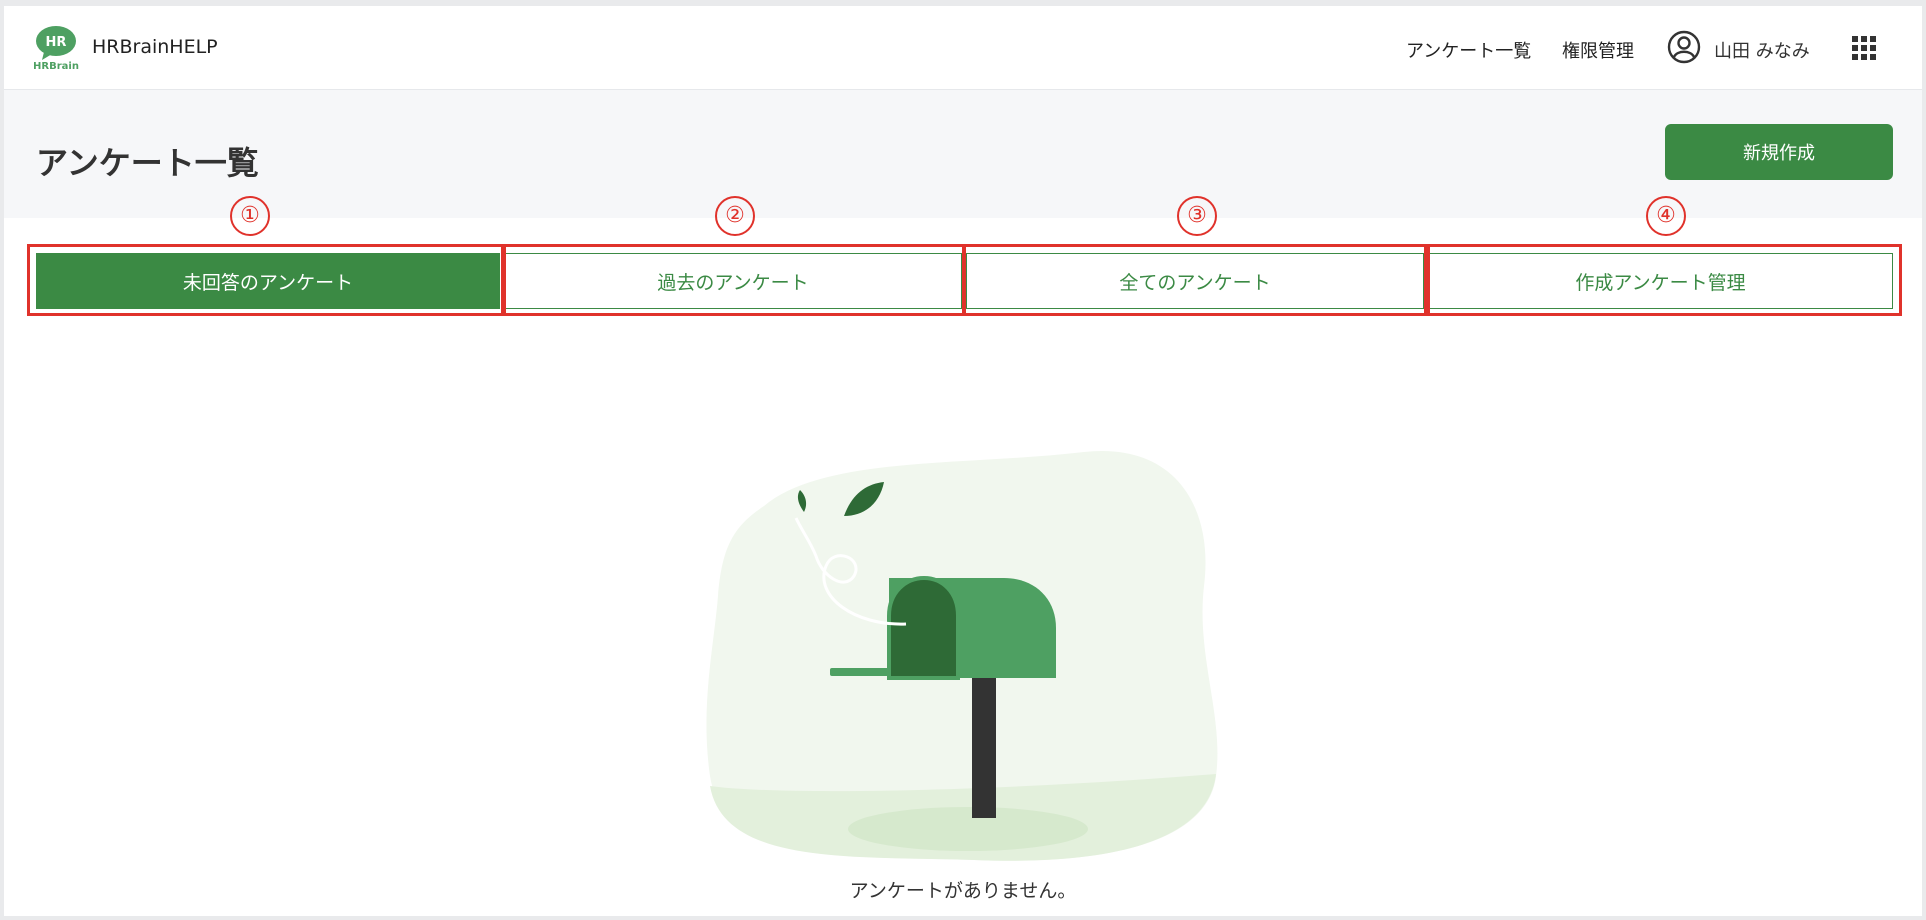 This screenshot has width=1926, height=920. Describe the element at coordinates (1666, 216) in the screenshot. I see `annotation-marker-4: ④` at that location.